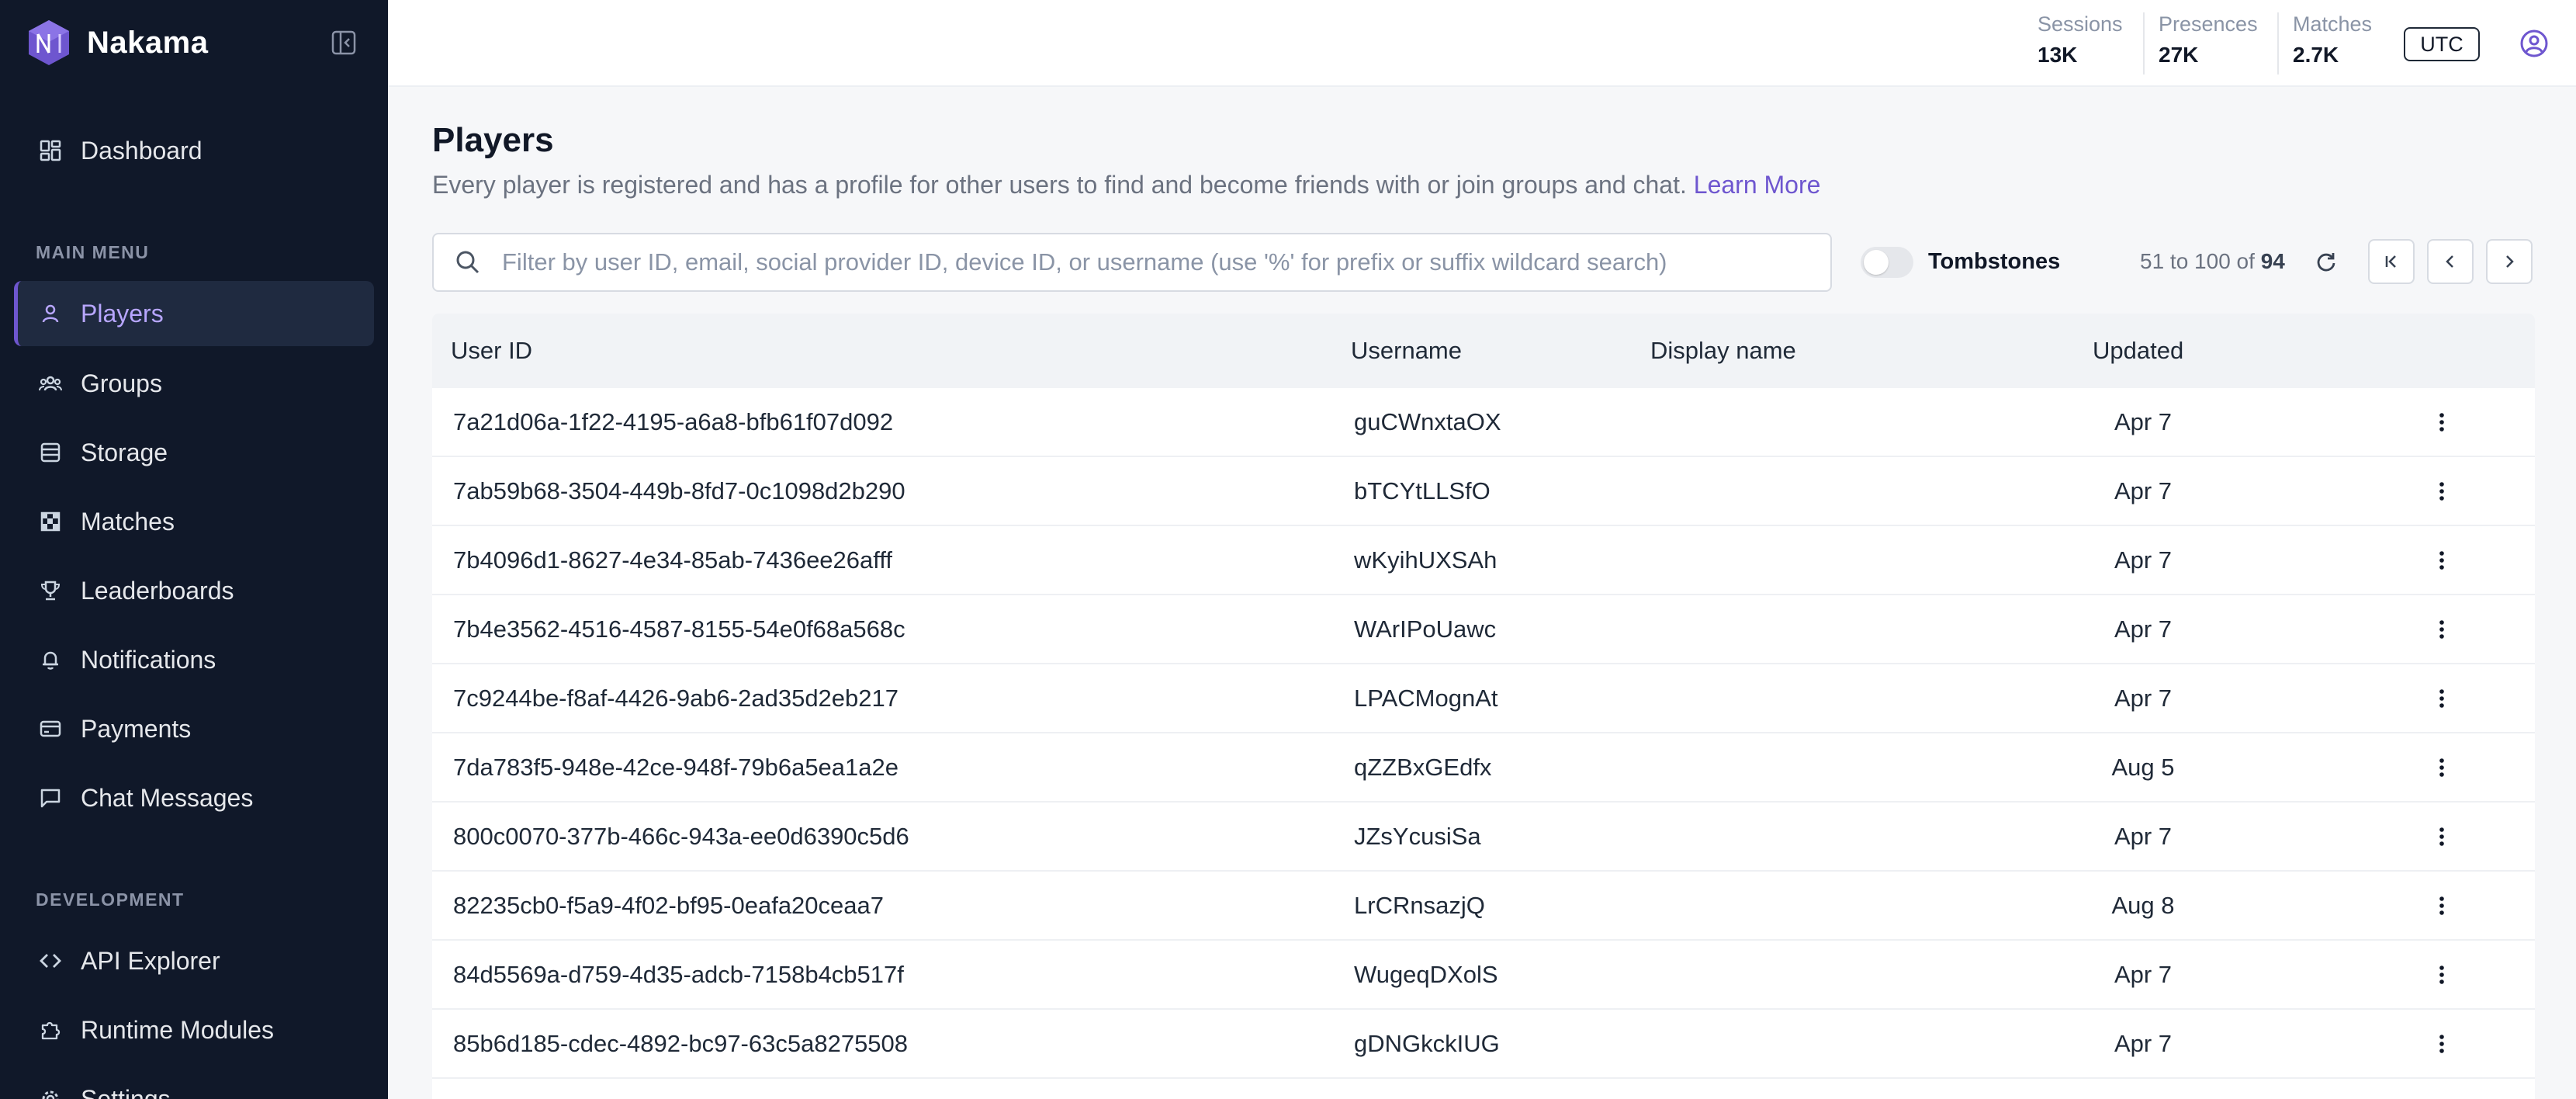 The height and width of the screenshot is (1099, 2576). What do you see at coordinates (491, 351) in the screenshot?
I see `column-header-user-id: User ID` at bounding box center [491, 351].